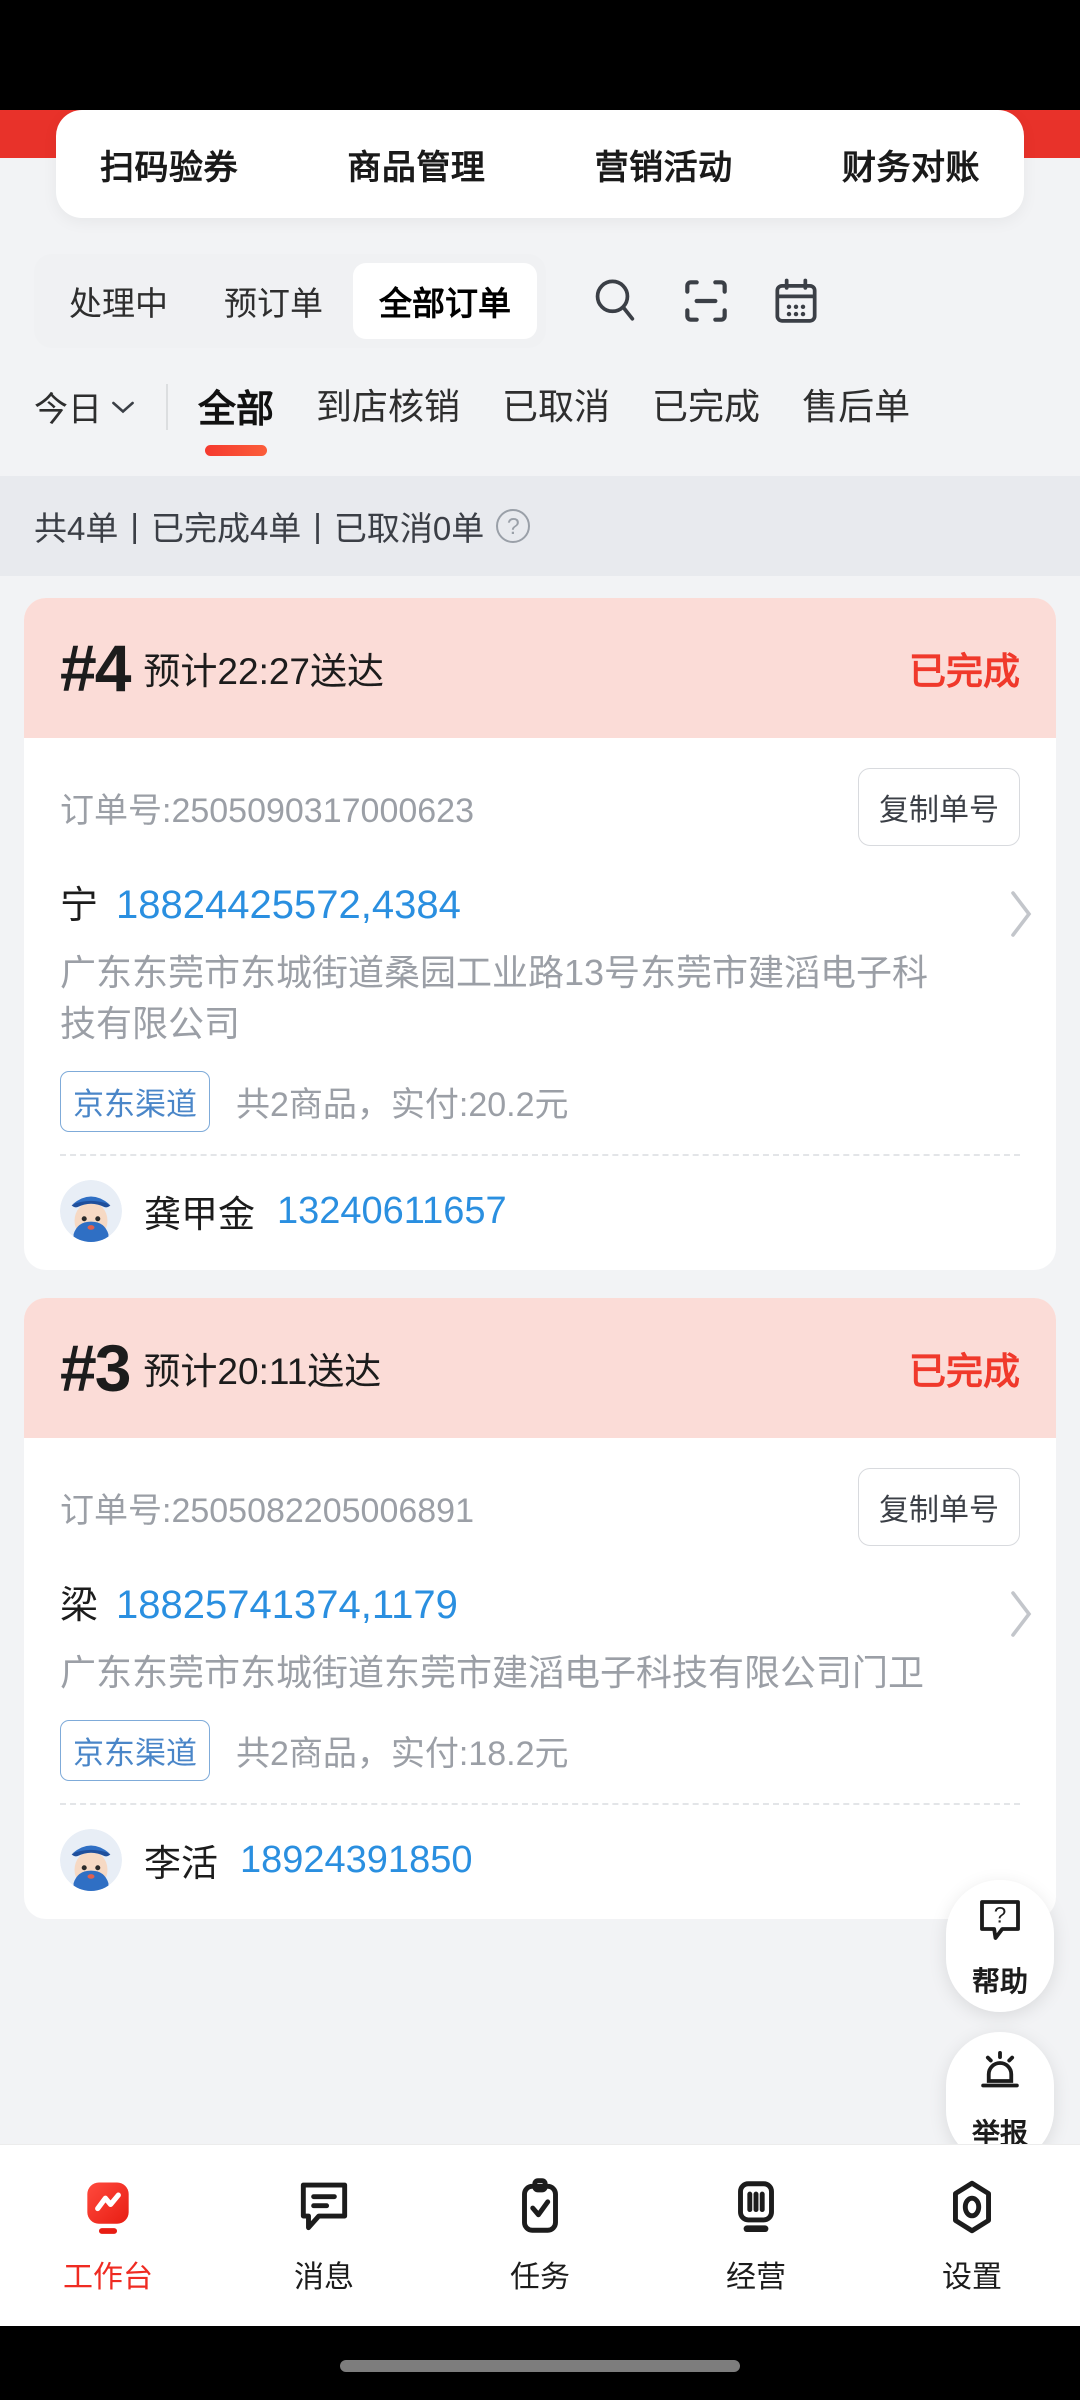 This screenshot has width=1080, height=2400. Describe the element at coordinates (911, 164) in the screenshot. I see `quick-action-finance: 财务对账` at that location.